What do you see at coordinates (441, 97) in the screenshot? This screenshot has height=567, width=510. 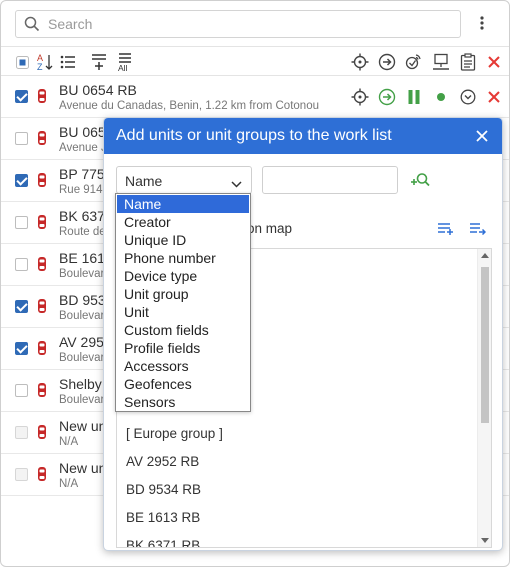 I see `status-dot-icon` at bounding box center [441, 97].